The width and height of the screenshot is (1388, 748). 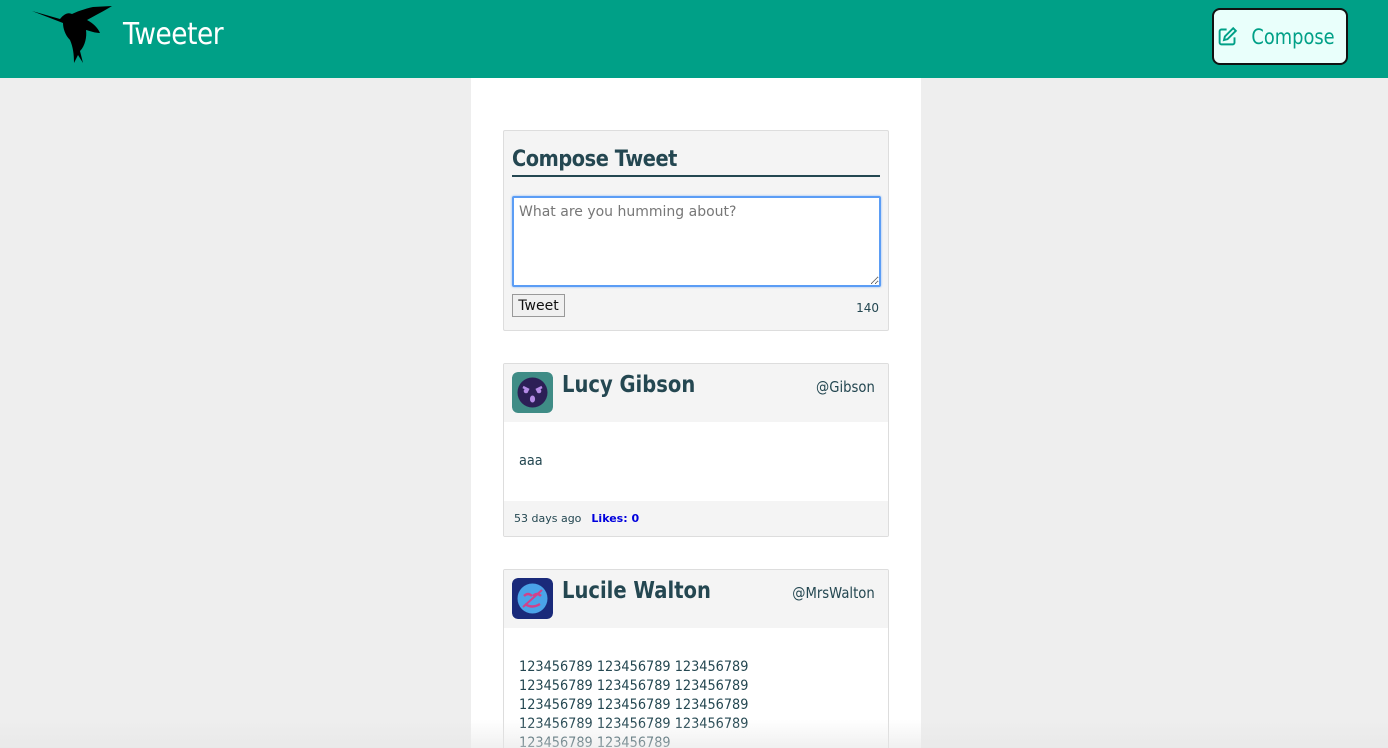 I want to click on tweet-likes: Likes: 0, so click(x=615, y=518).